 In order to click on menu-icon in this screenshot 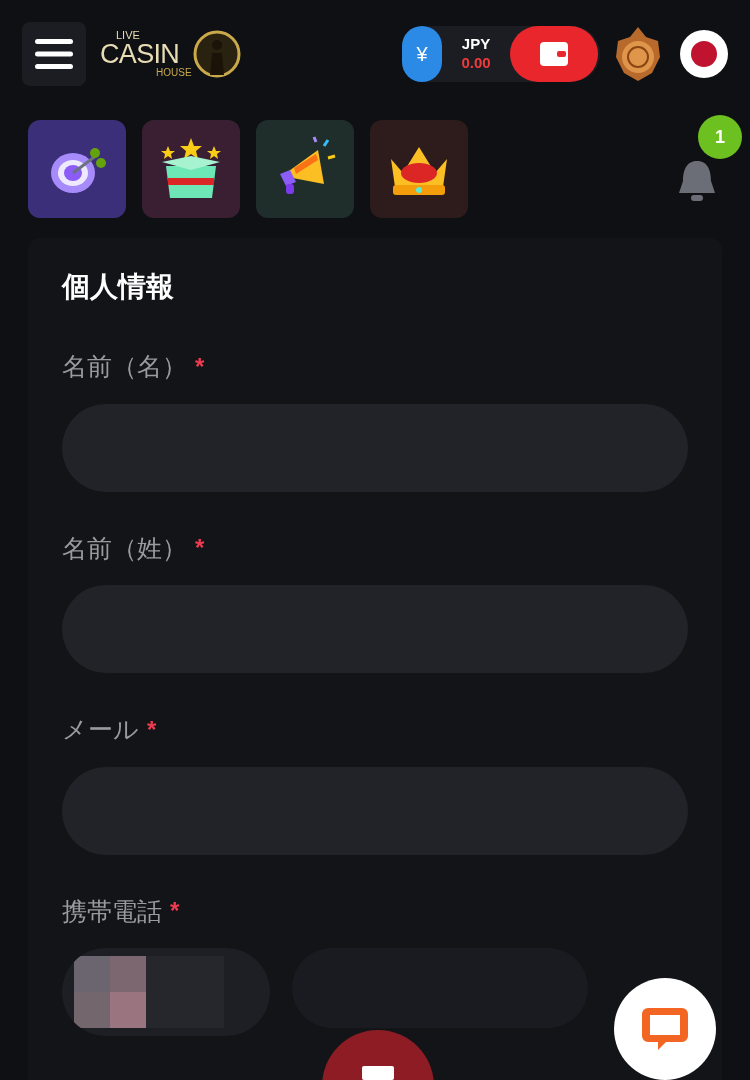, I will do `click(54, 54)`.